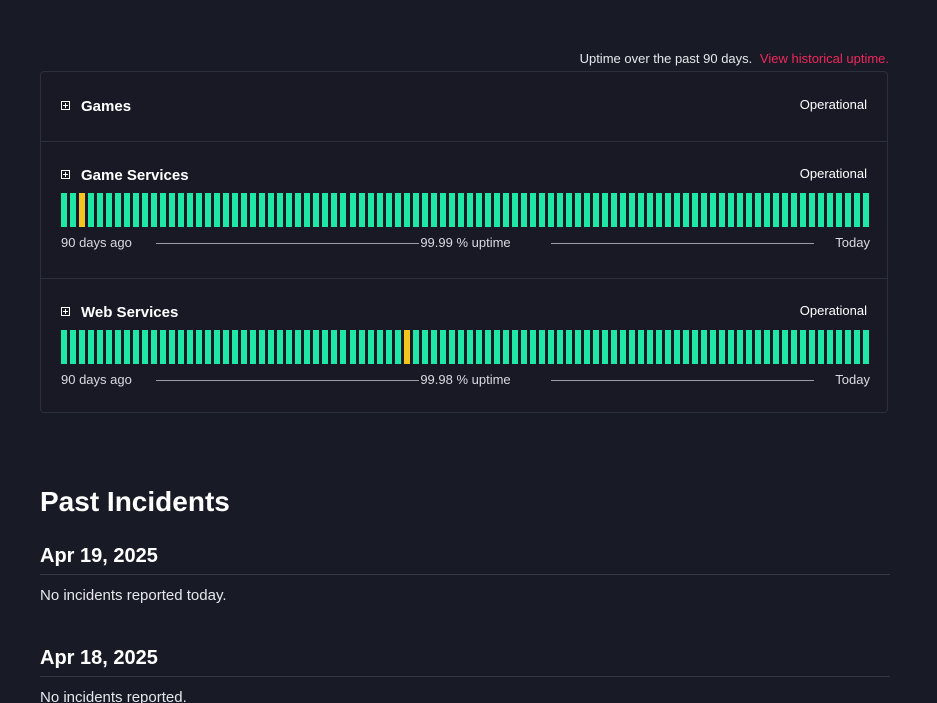 The width and height of the screenshot is (937, 703). What do you see at coordinates (65, 174) in the screenshot?
I see `expand-icon` at bounding box center [65, 174].